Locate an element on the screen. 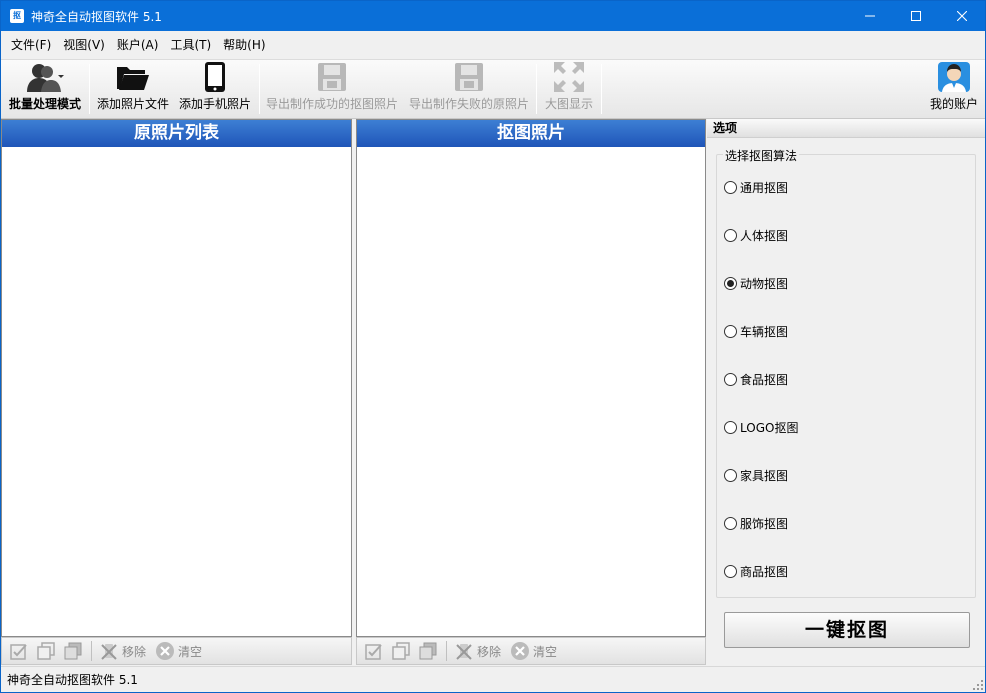 Image resolution: width=986 pixels, height=693 pixels. algorithm-radio-5: LOGO抠图 is located at coordinates (761, 427).